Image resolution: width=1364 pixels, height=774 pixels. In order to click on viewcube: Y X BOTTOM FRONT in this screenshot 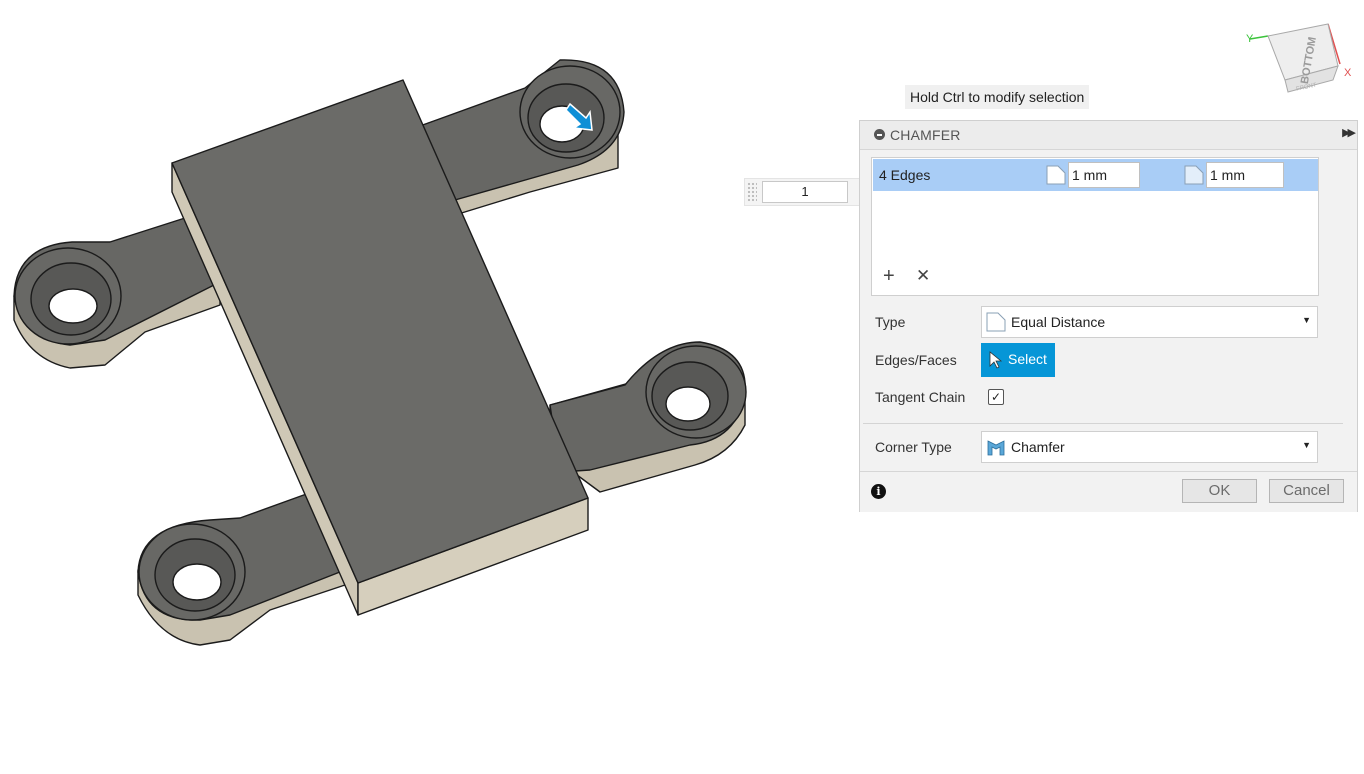, I will do `click(1296, 57)`.